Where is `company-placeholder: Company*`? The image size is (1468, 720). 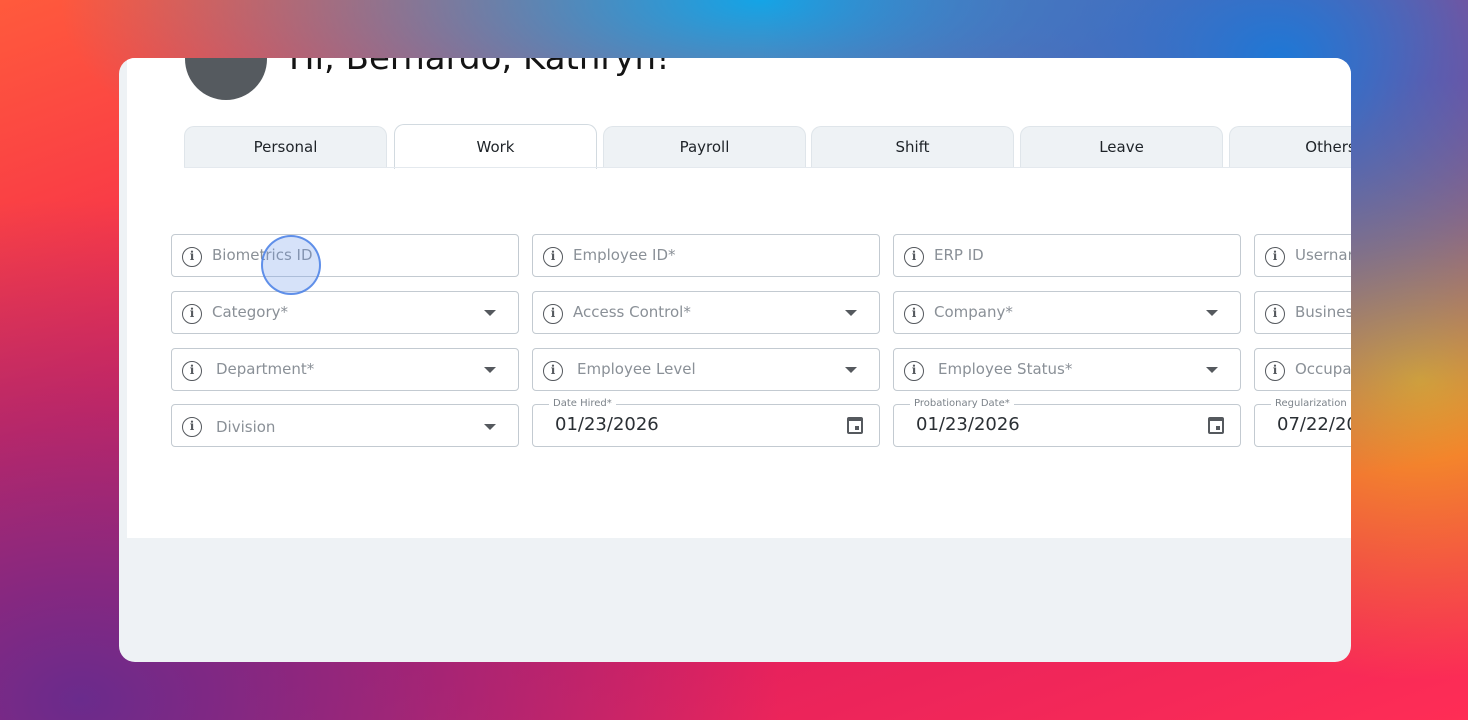 company-placeholder: Company* is located at coordinates (973, 312).